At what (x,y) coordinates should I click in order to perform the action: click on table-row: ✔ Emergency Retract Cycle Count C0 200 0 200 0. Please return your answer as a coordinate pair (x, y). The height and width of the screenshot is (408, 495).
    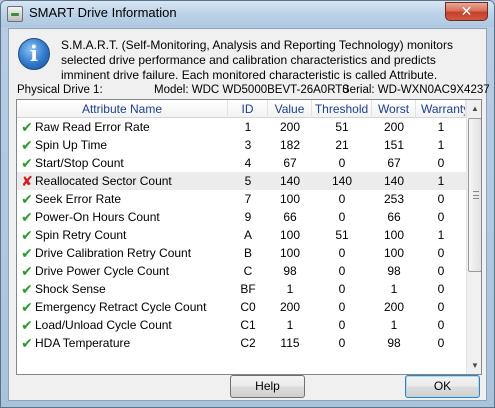
    Looking at the image, I should click on (241, 307).